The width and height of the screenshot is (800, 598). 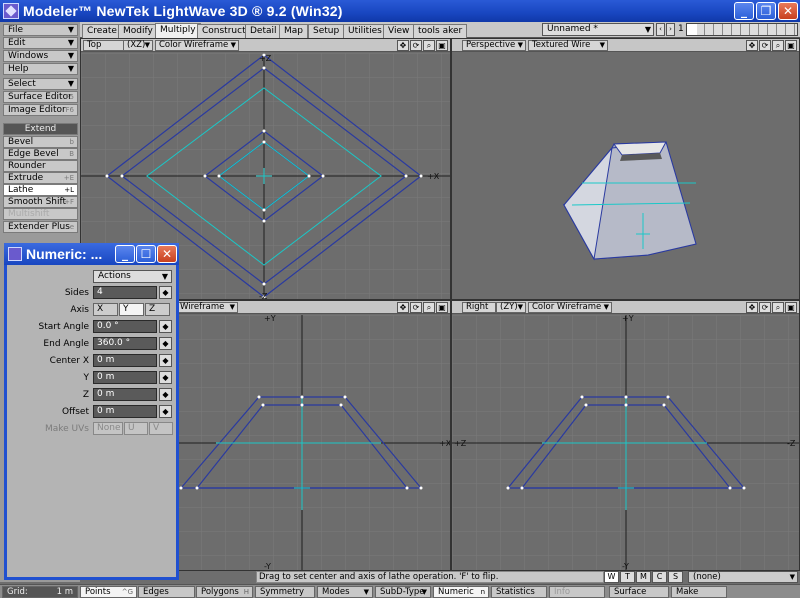 What do you see at coordinates (403, 592) in the screenshot?
I see `subd-type-dropdown: SubD-Type ▼` at bounding box center [403, 592].